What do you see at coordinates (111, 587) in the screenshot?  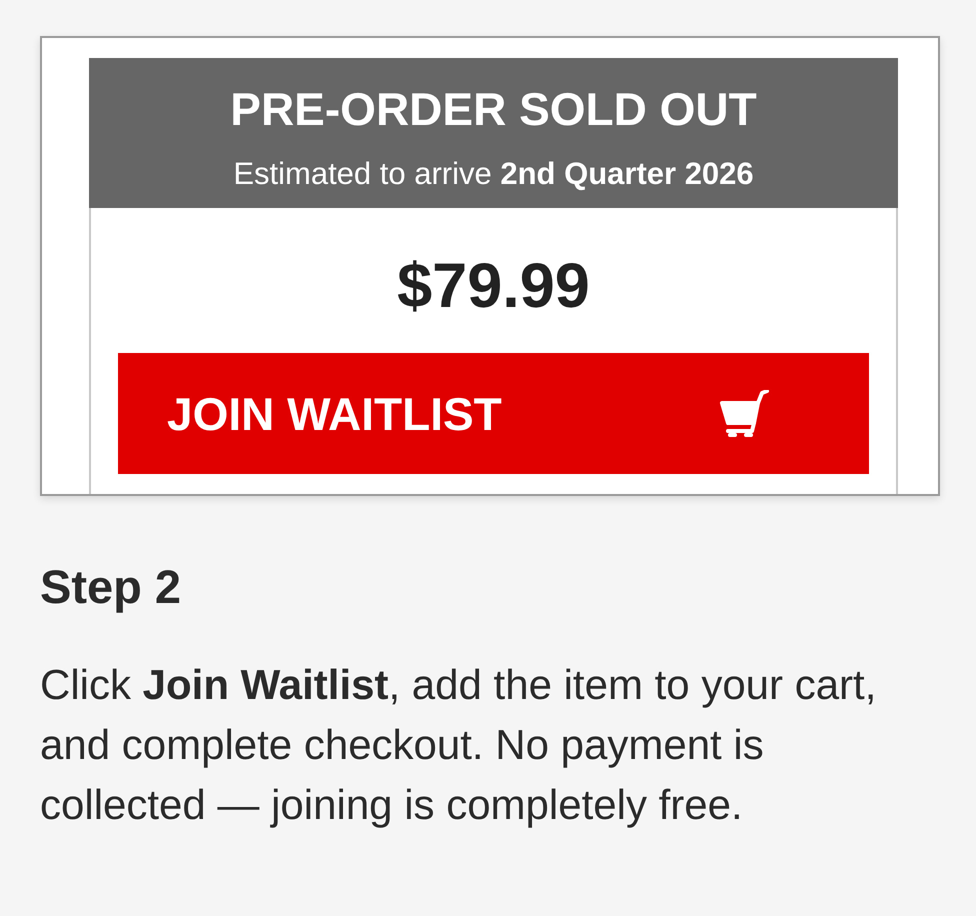 I see `step-heading: Step 2` at bounding box center [111, 587].